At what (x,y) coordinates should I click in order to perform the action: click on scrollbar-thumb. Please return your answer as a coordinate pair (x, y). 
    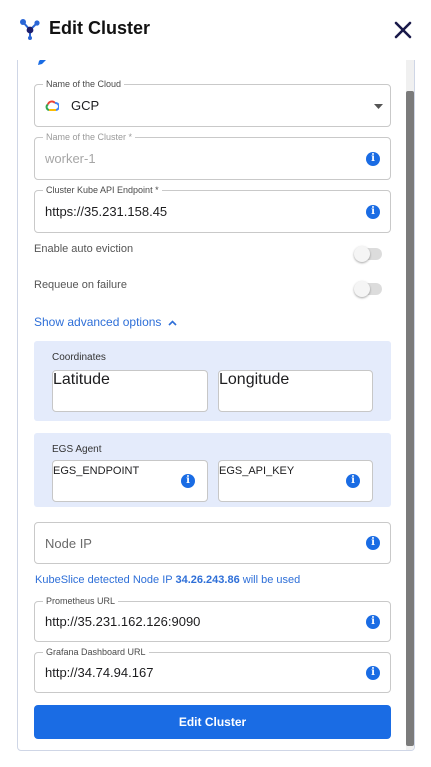
    Looking at the image, I should click on (410, 418).